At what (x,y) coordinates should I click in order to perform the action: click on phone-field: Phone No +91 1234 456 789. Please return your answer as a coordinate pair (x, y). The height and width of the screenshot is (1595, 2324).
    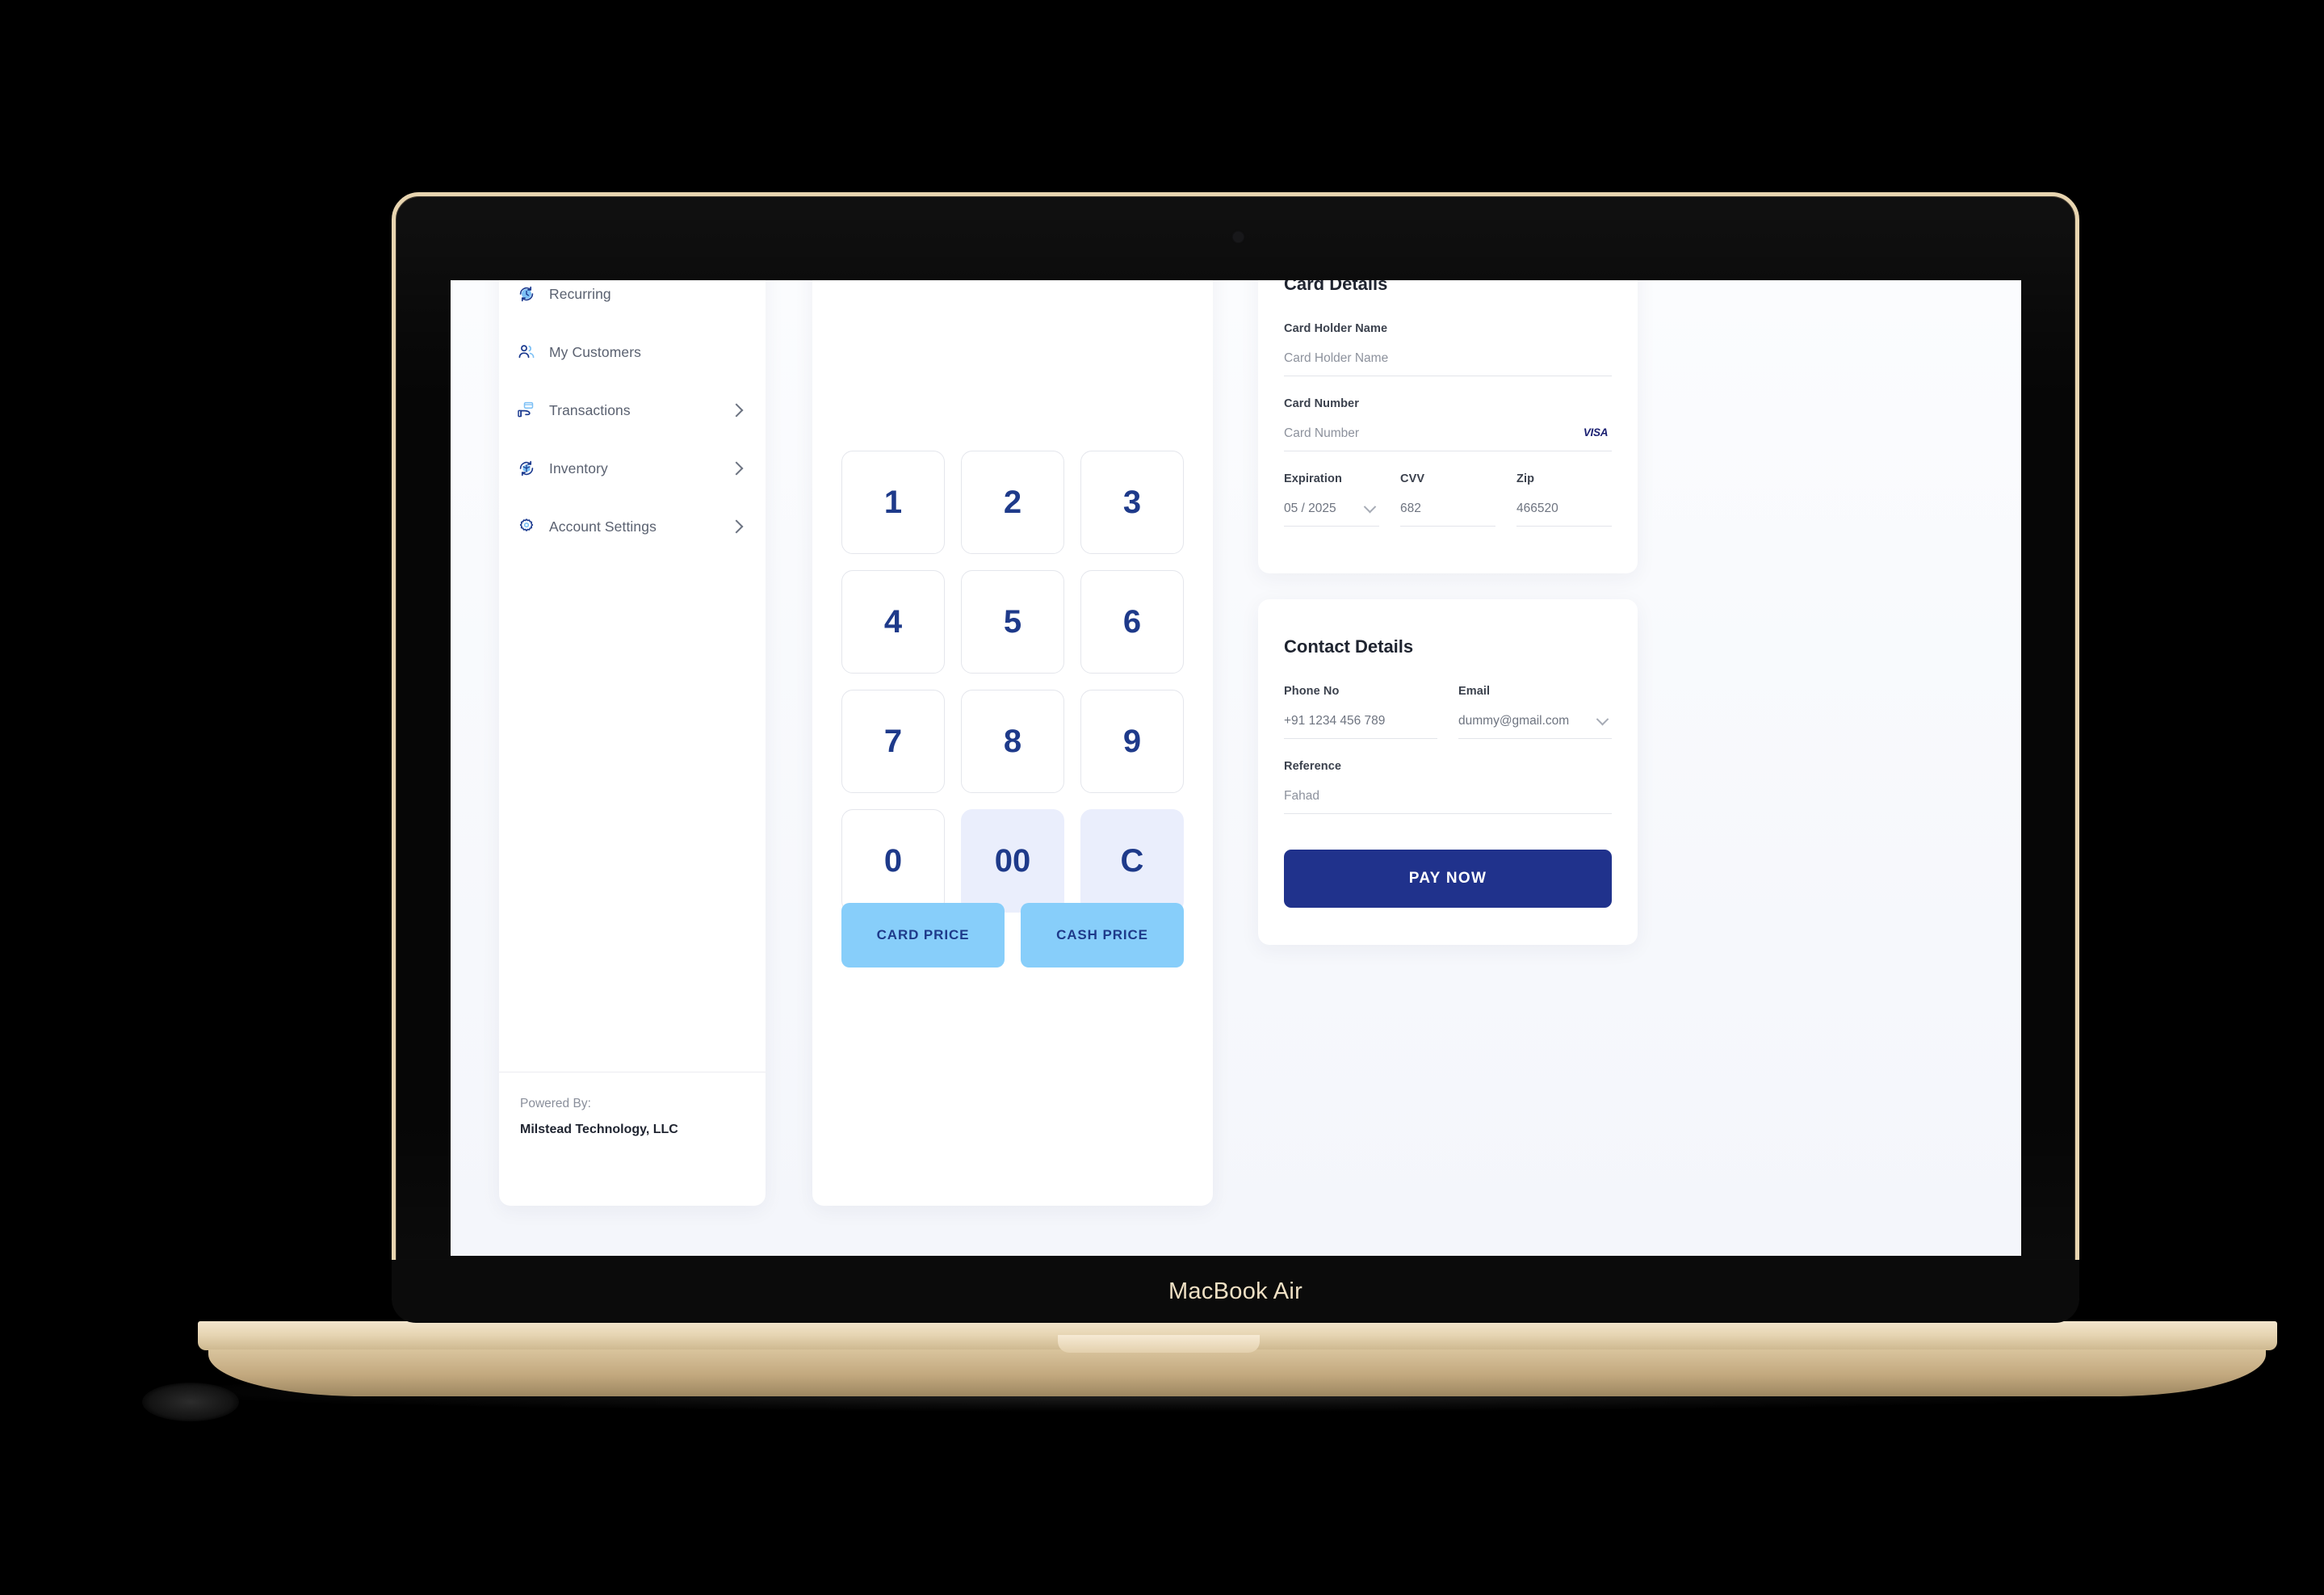
    Looking at the image, I should click on (1360, 712).